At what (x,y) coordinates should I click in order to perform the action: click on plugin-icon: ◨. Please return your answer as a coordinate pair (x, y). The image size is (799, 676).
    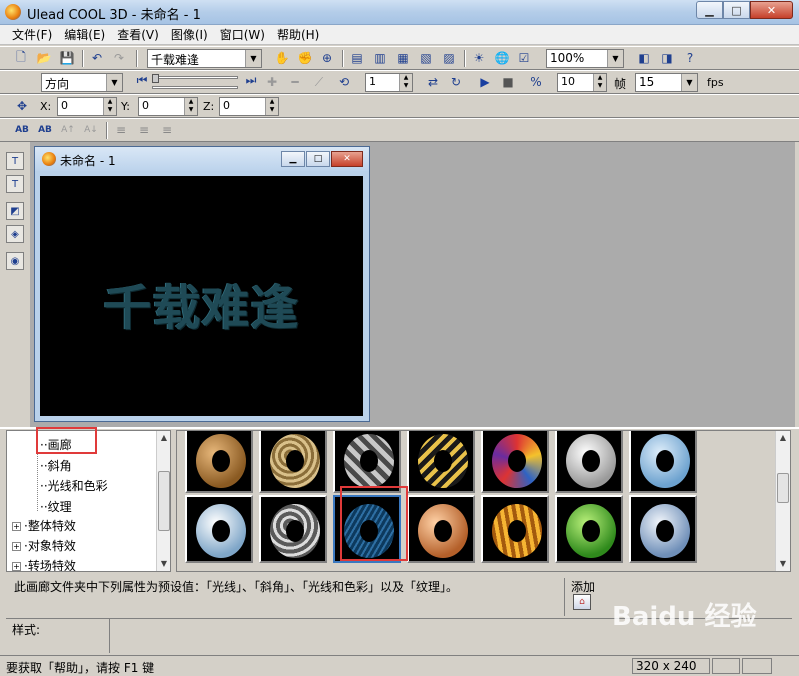
    Looking at the image, I should click on (667, 58).